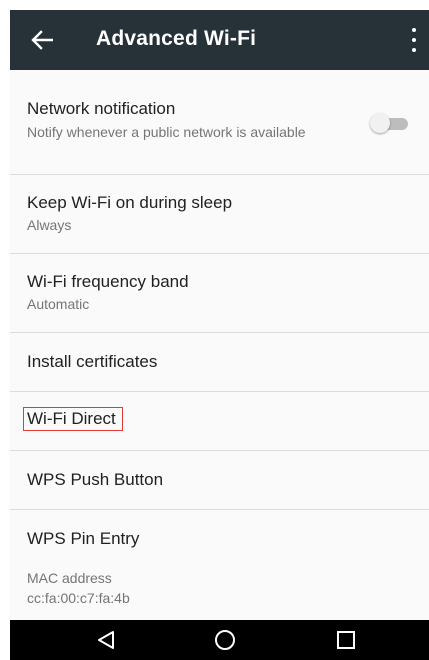 The image size is (429, 660). Describe the element at coordinates (130, 202) in the screenshot. I see `setting-title: Keep Wi-Fi on during sleep` at that location.